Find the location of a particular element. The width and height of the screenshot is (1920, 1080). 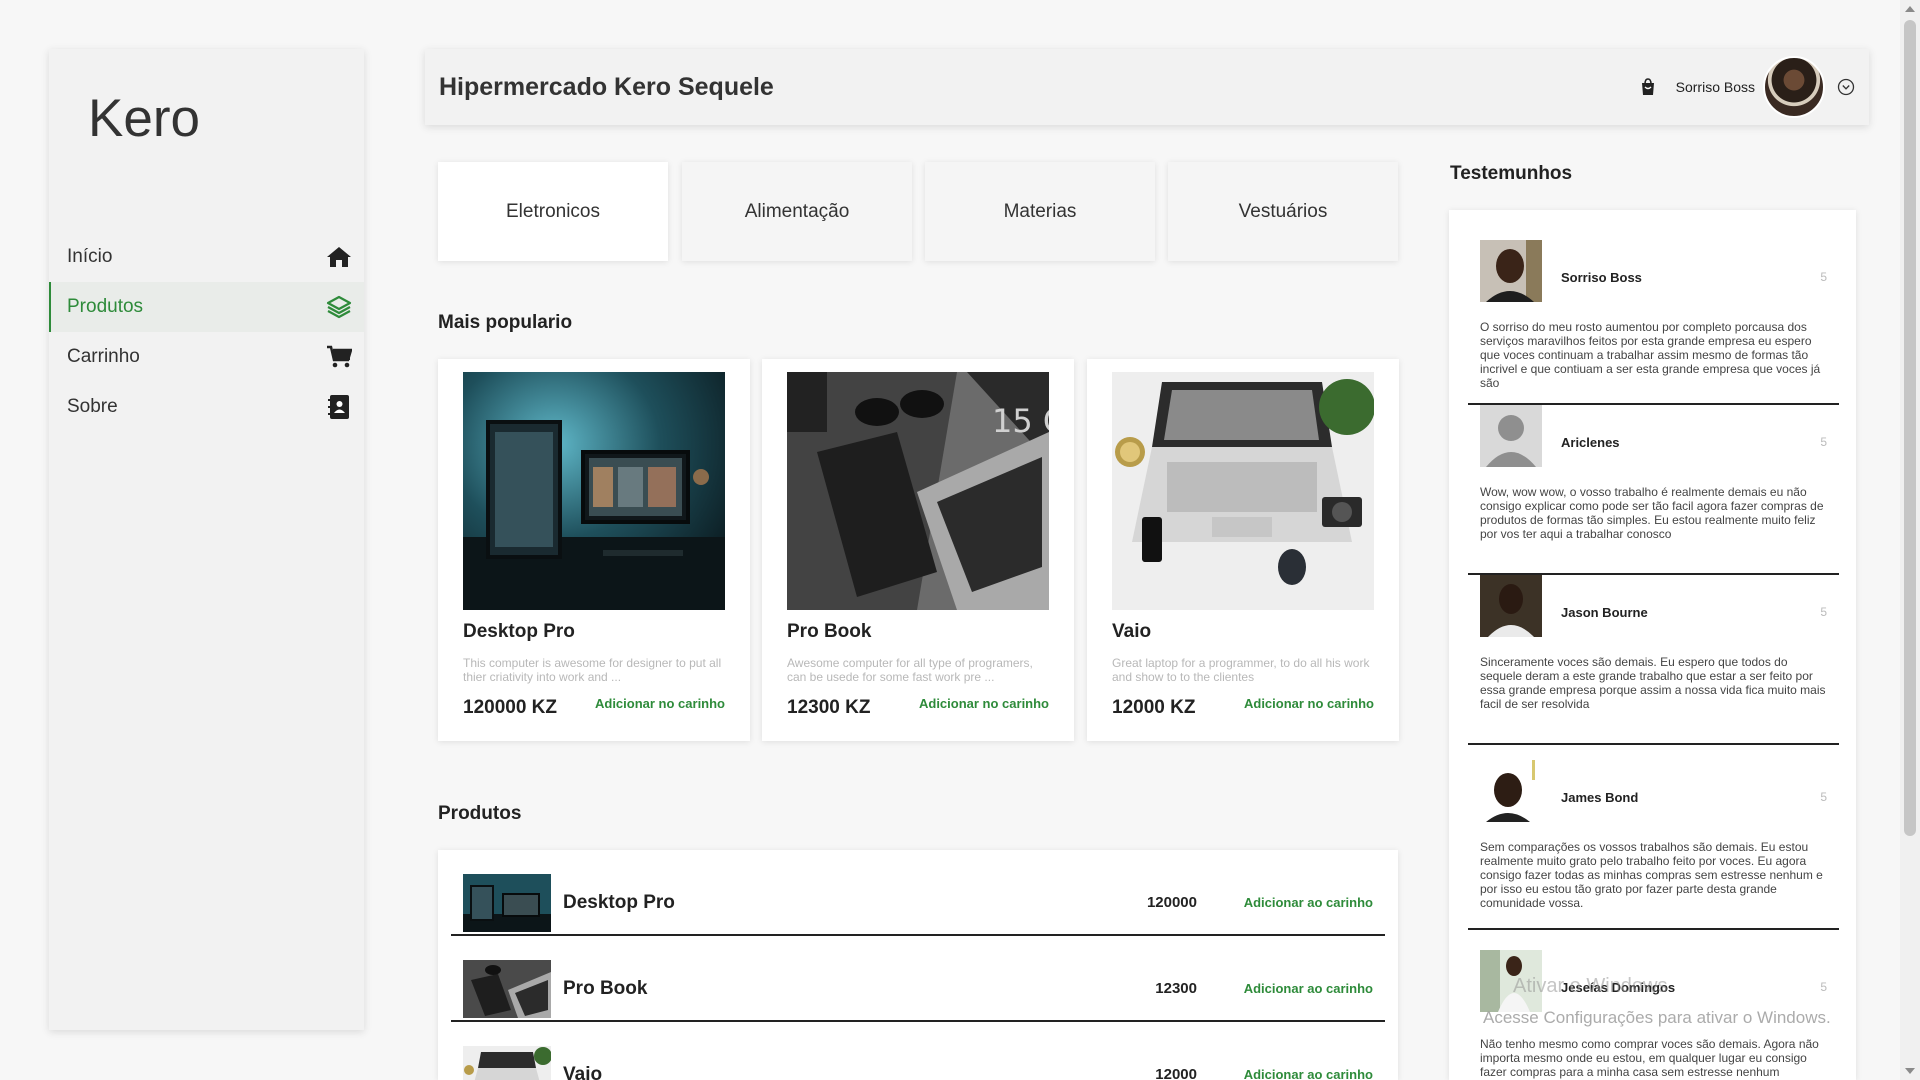

product-price: 12300 is located at coordinates (1176, 988).